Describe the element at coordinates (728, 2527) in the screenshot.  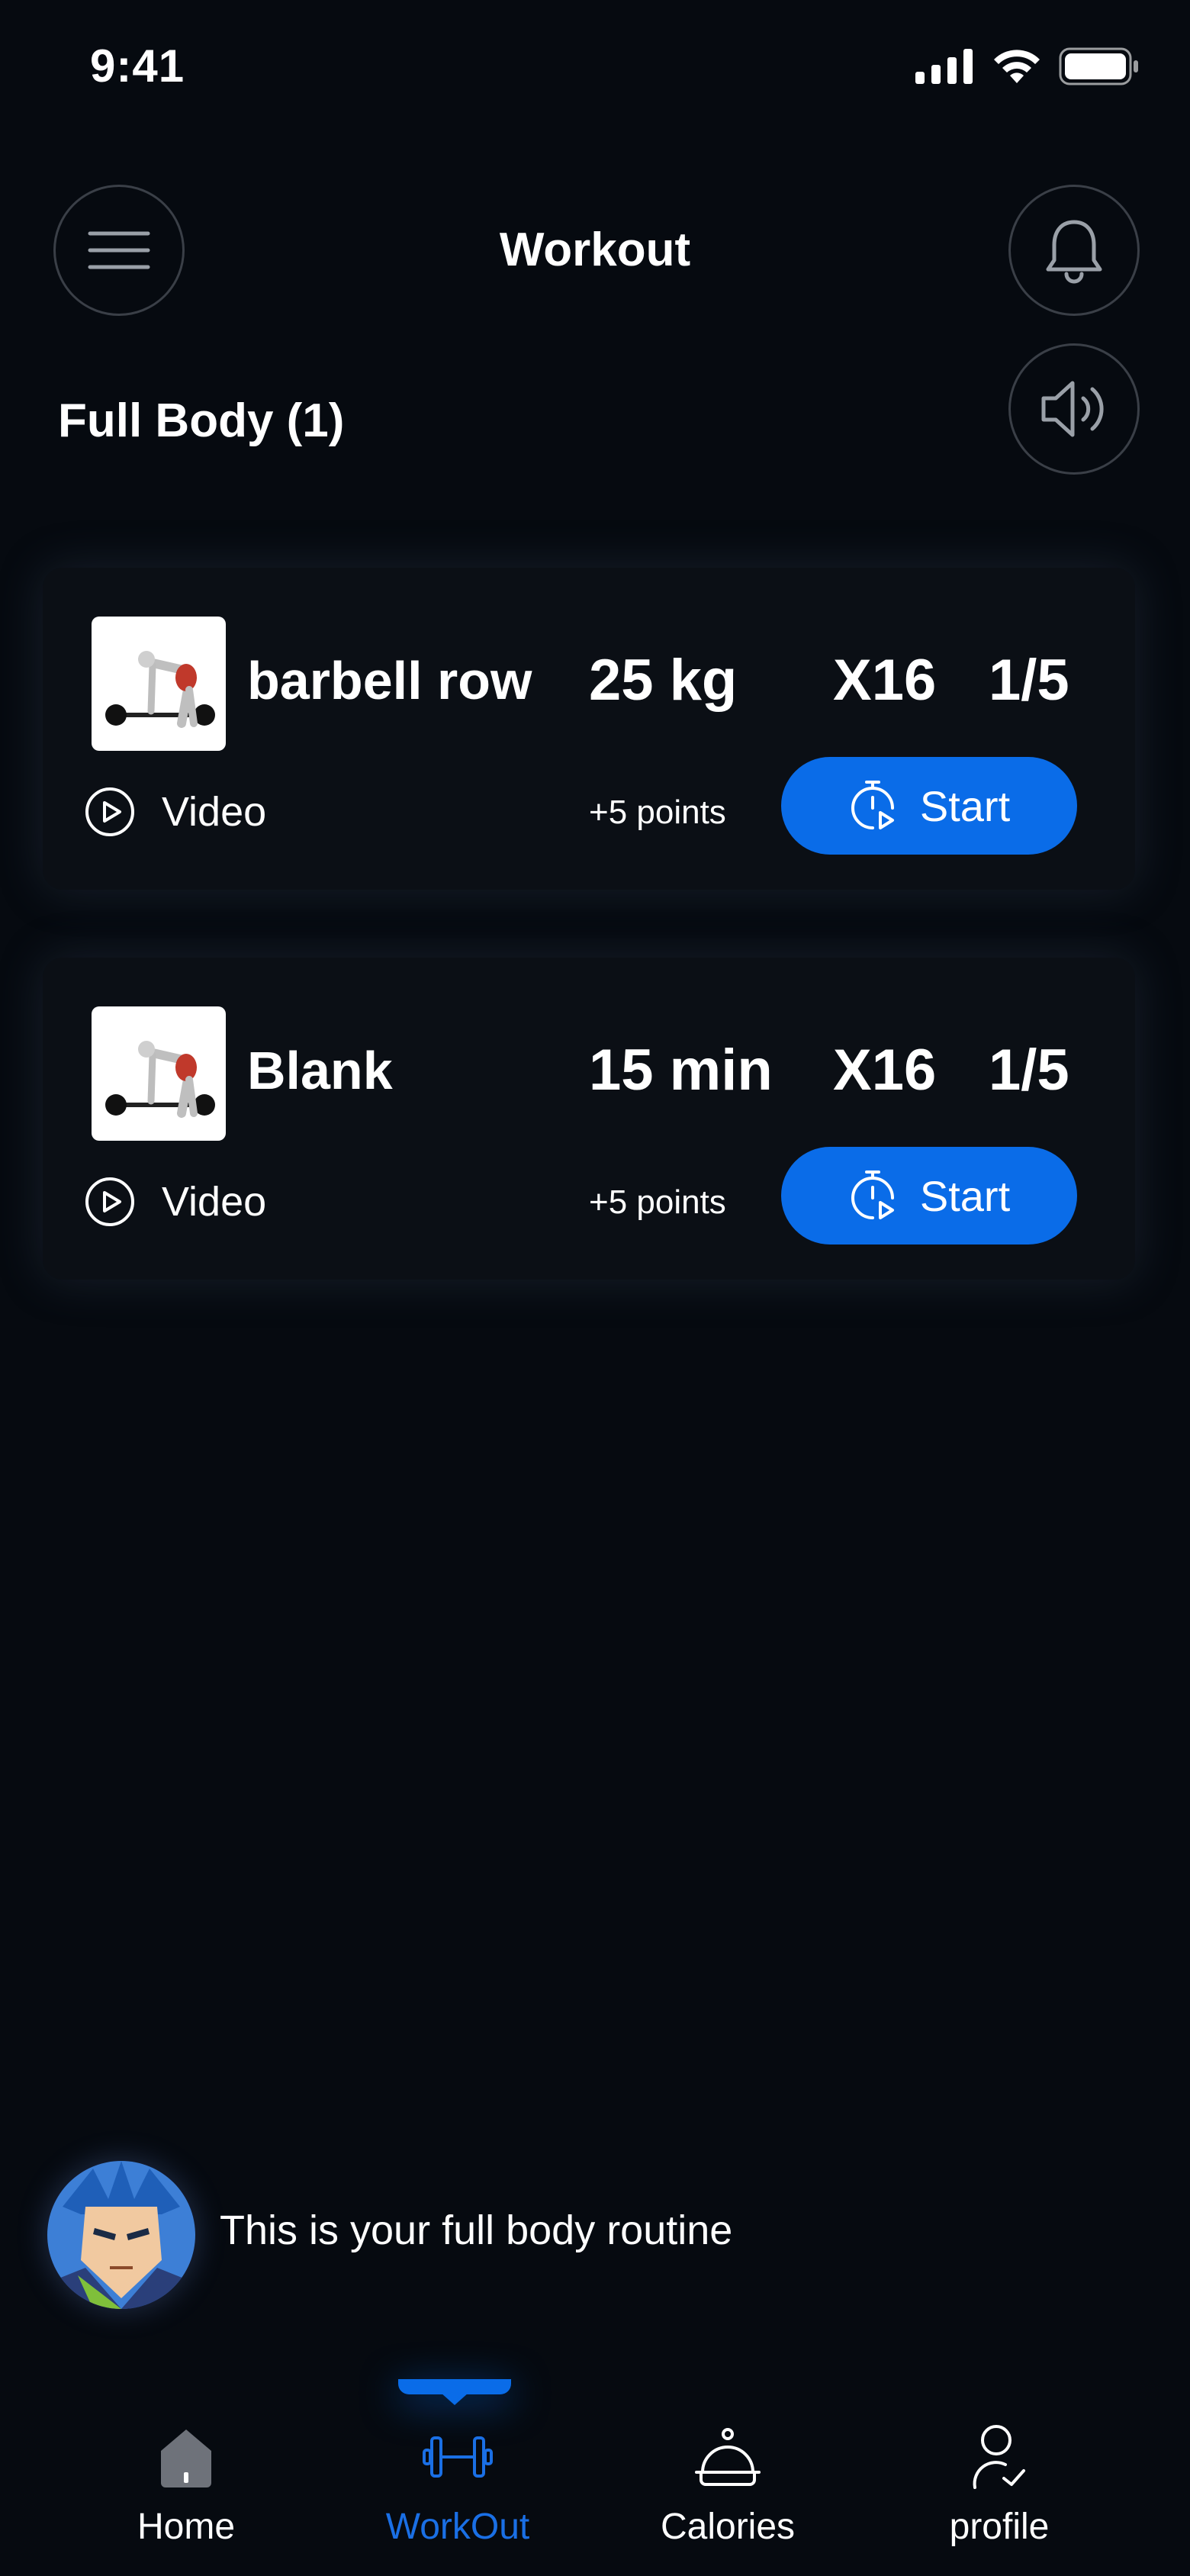
I see `nav-label-calories: Calories` at that location.